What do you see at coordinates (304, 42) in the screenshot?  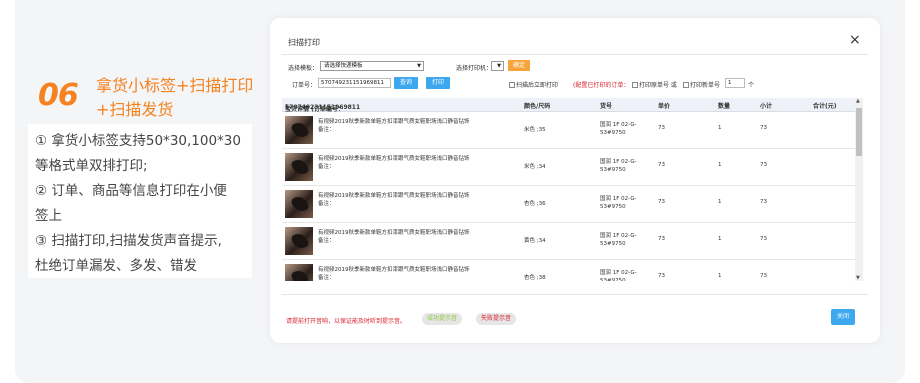 I see `dialog-title: 扫描打印` at bounding box center [304, 42].